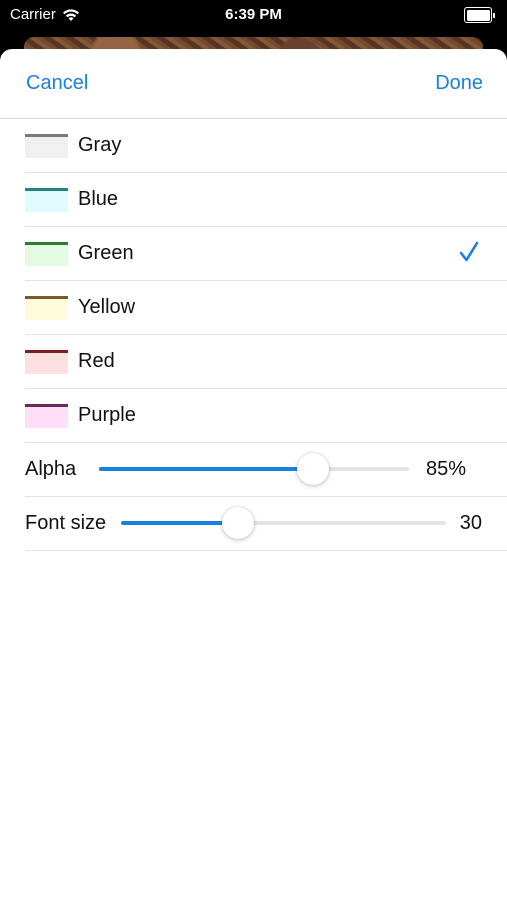 The image size is (507, 900). I want to click on font-size-slider, so click(283, 523).